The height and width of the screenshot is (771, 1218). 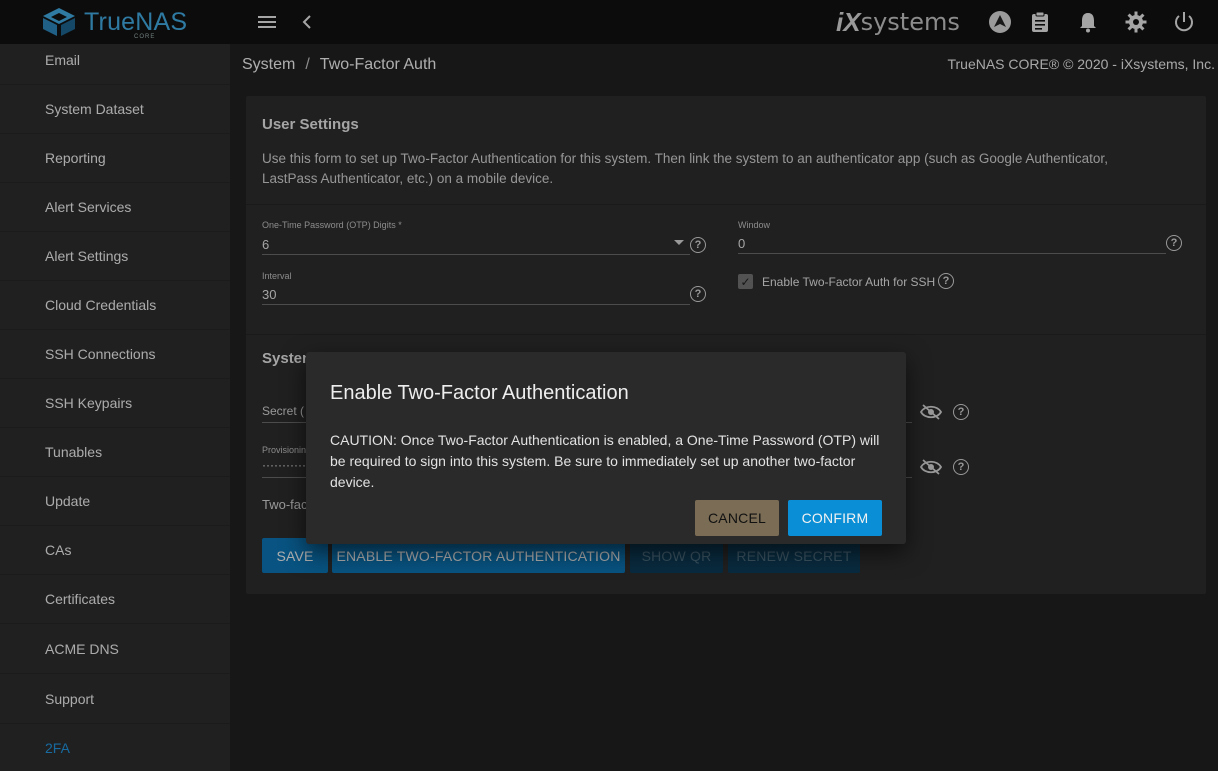 What do you see at coordinates (835, 518) in the screenshot?
I see `confirm-button: CONFIRM` at bounding box center [835, 518].